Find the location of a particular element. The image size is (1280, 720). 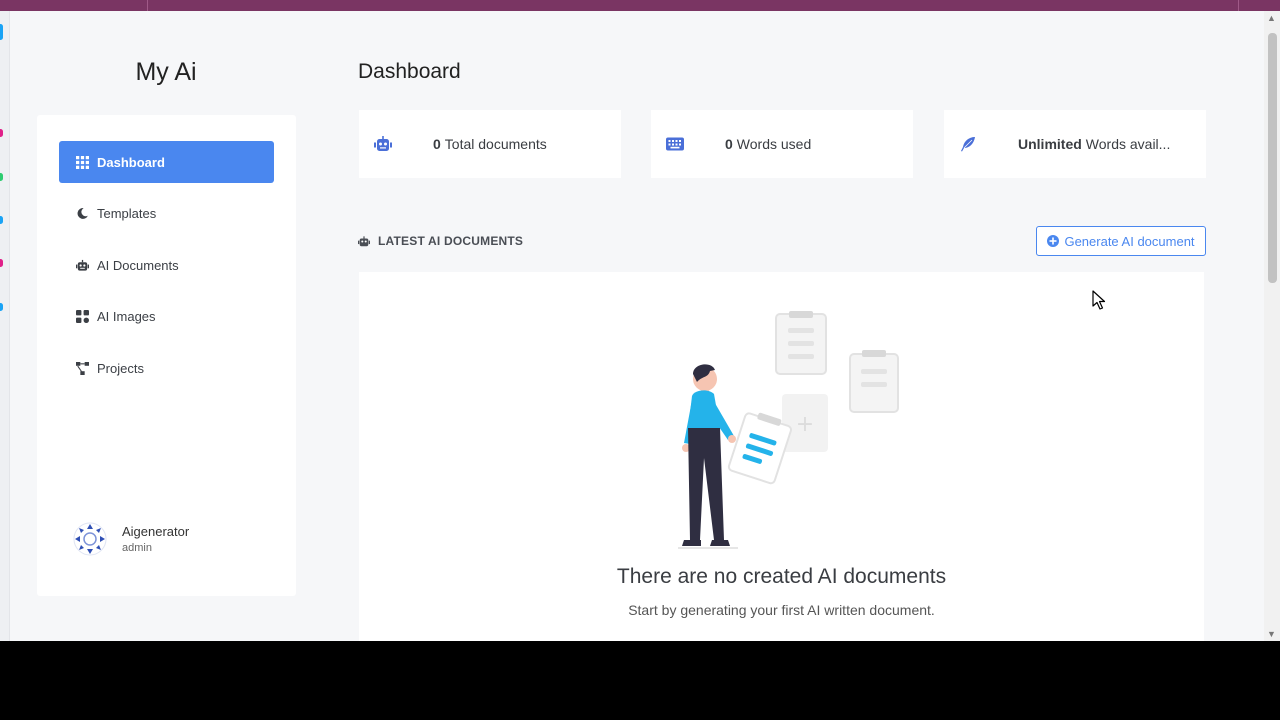

scroll-up-icon: ▲ is located at coordinates (1271, 18).